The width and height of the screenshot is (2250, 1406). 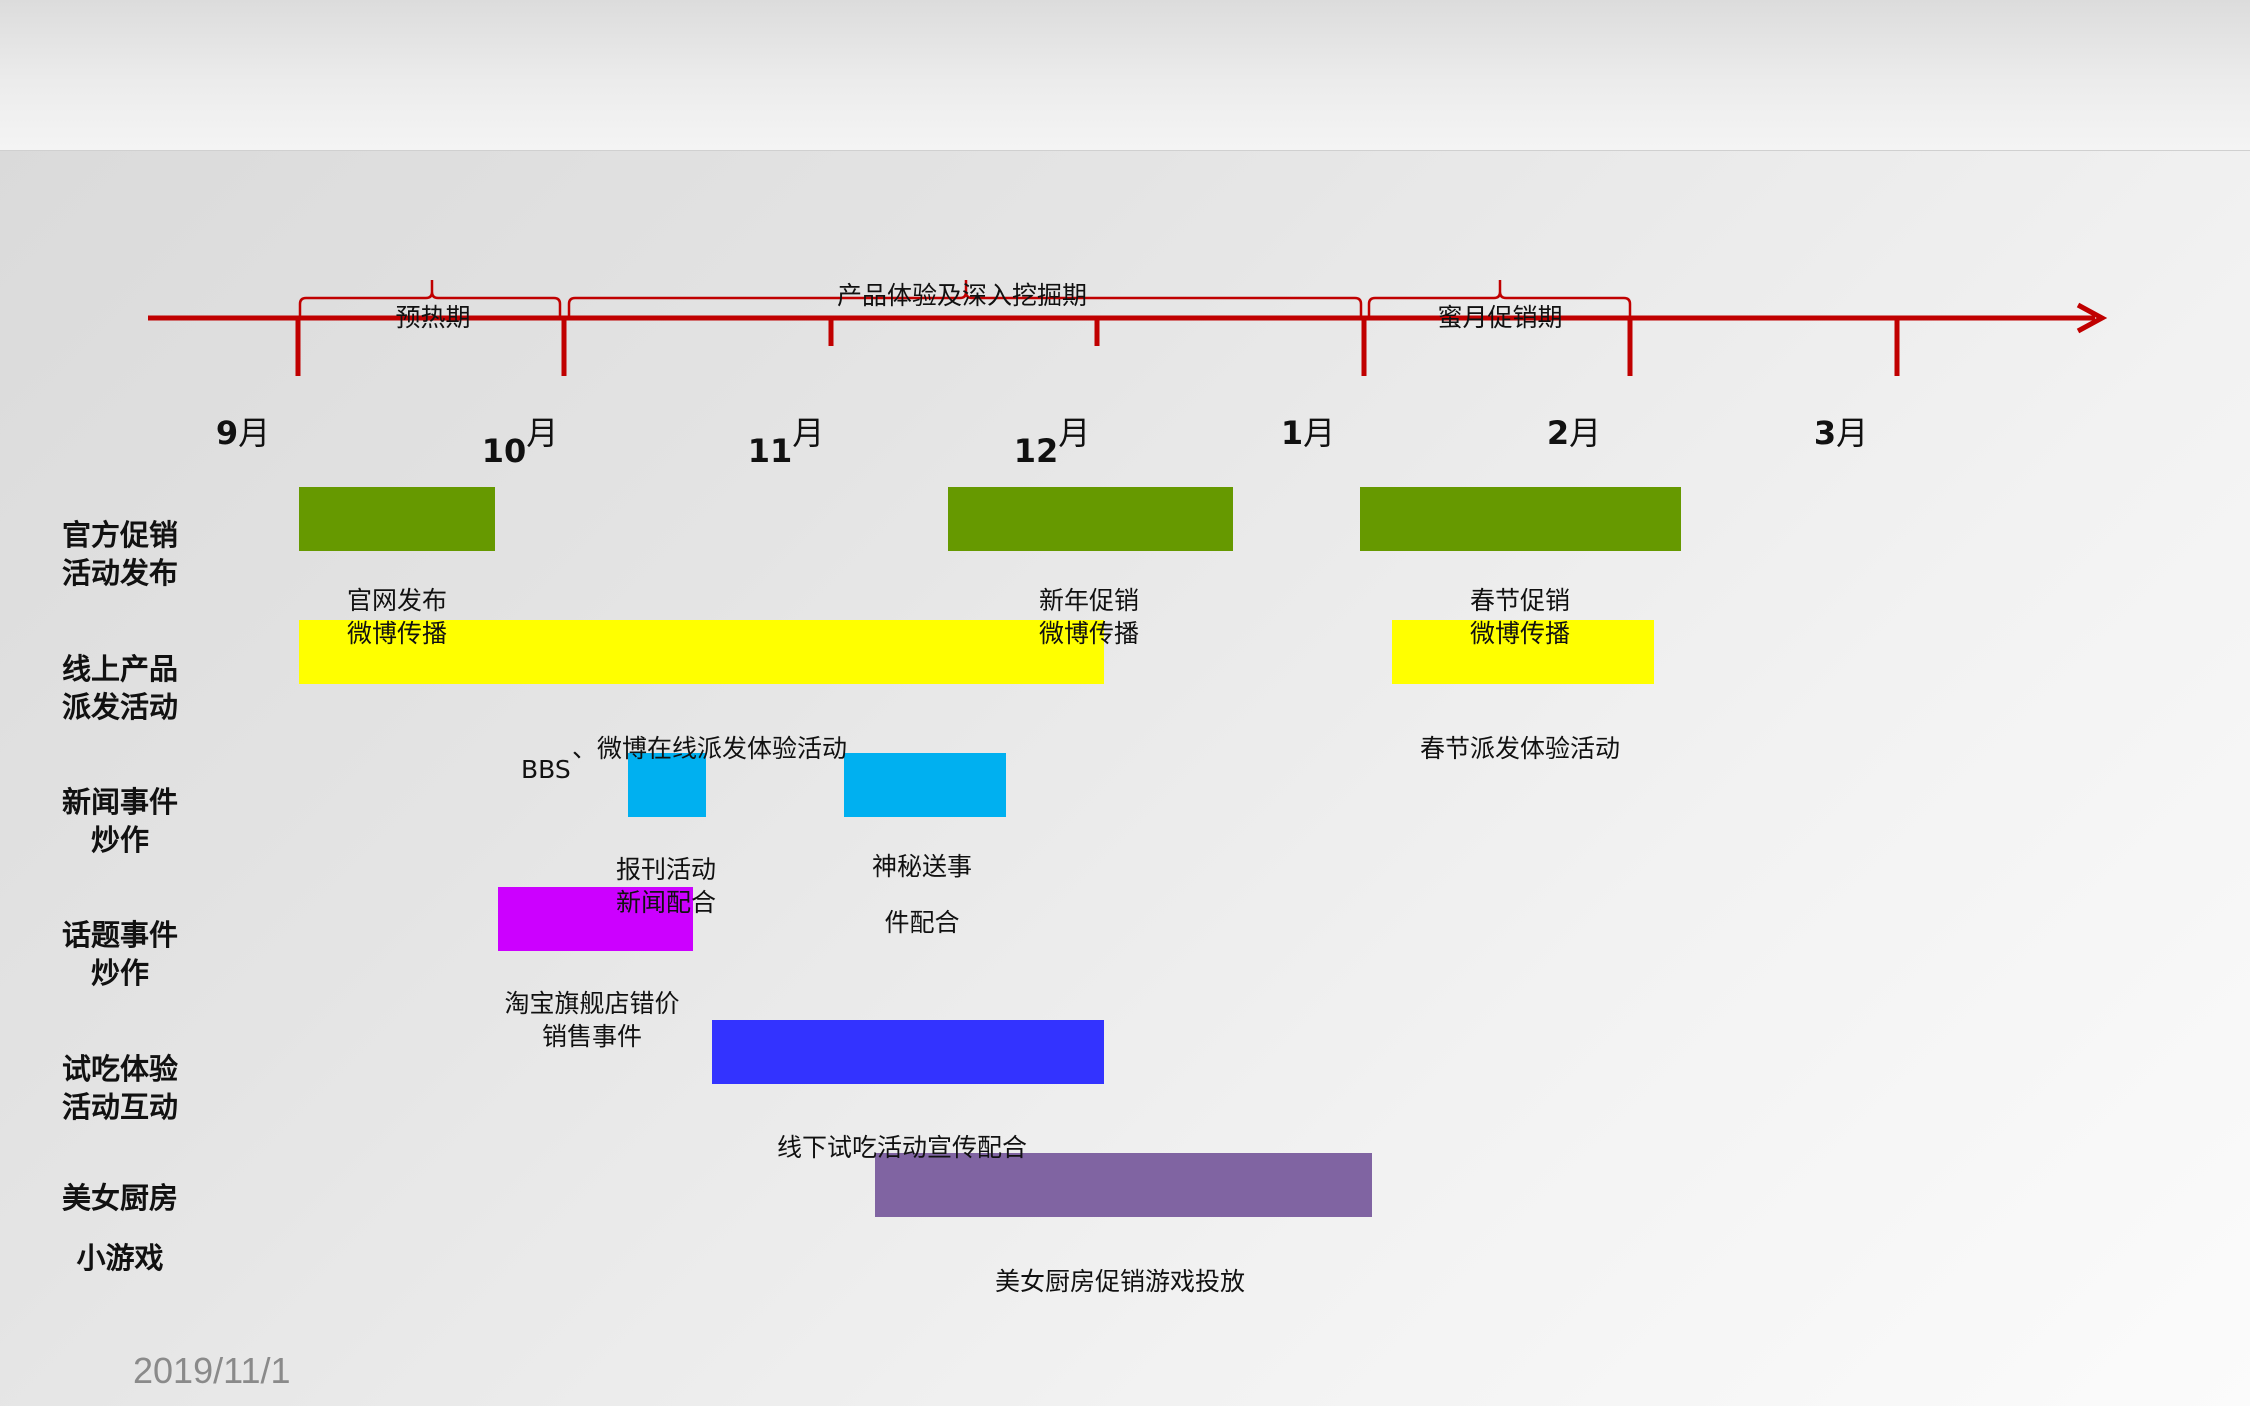 What do you see at coordinates (1128, 328) in the screenshot?
I see `timeline-axis` at bounding box center [1128, 328].